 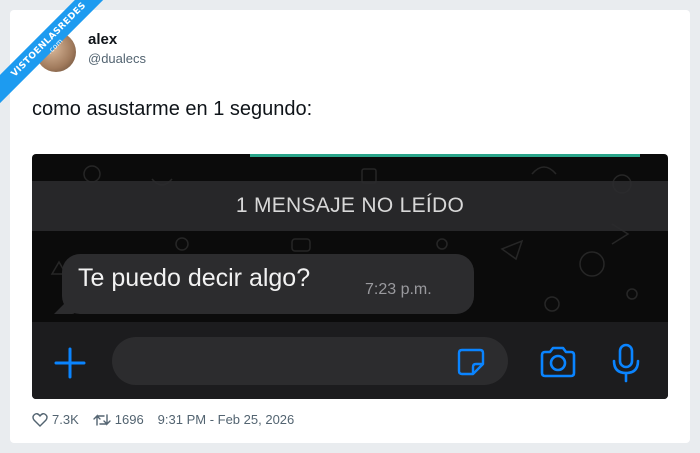 I want to click on unread-banner: 1 MENSAJE NO LEÍDO, so click(x=350, y=206).